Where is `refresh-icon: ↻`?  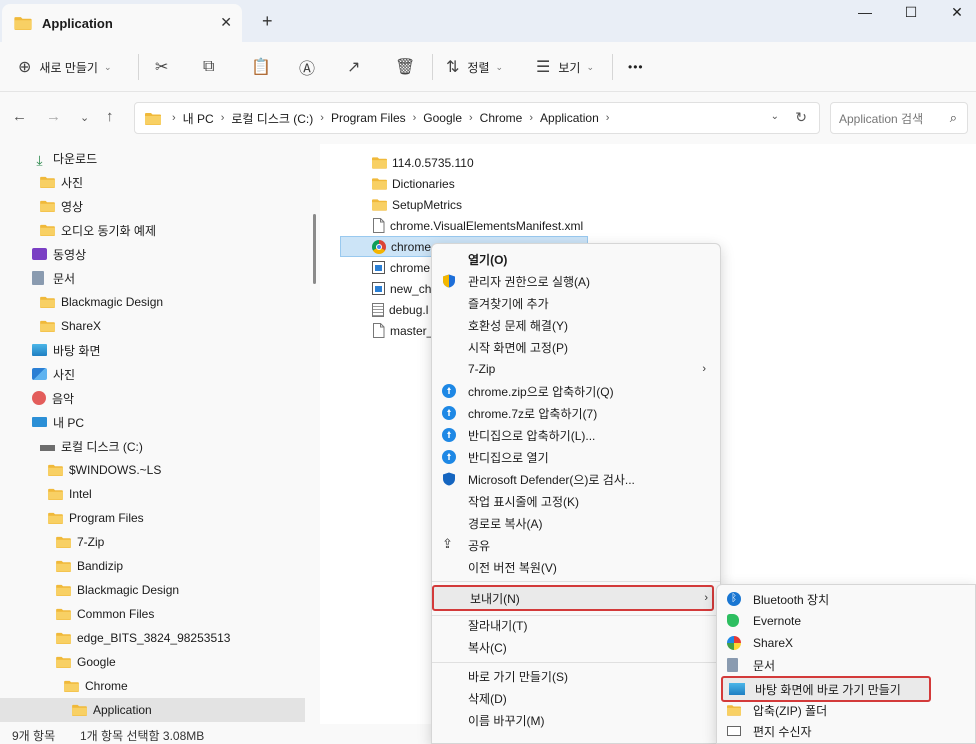 refresh-icon: ↻ is located at coordinates (801, 117).